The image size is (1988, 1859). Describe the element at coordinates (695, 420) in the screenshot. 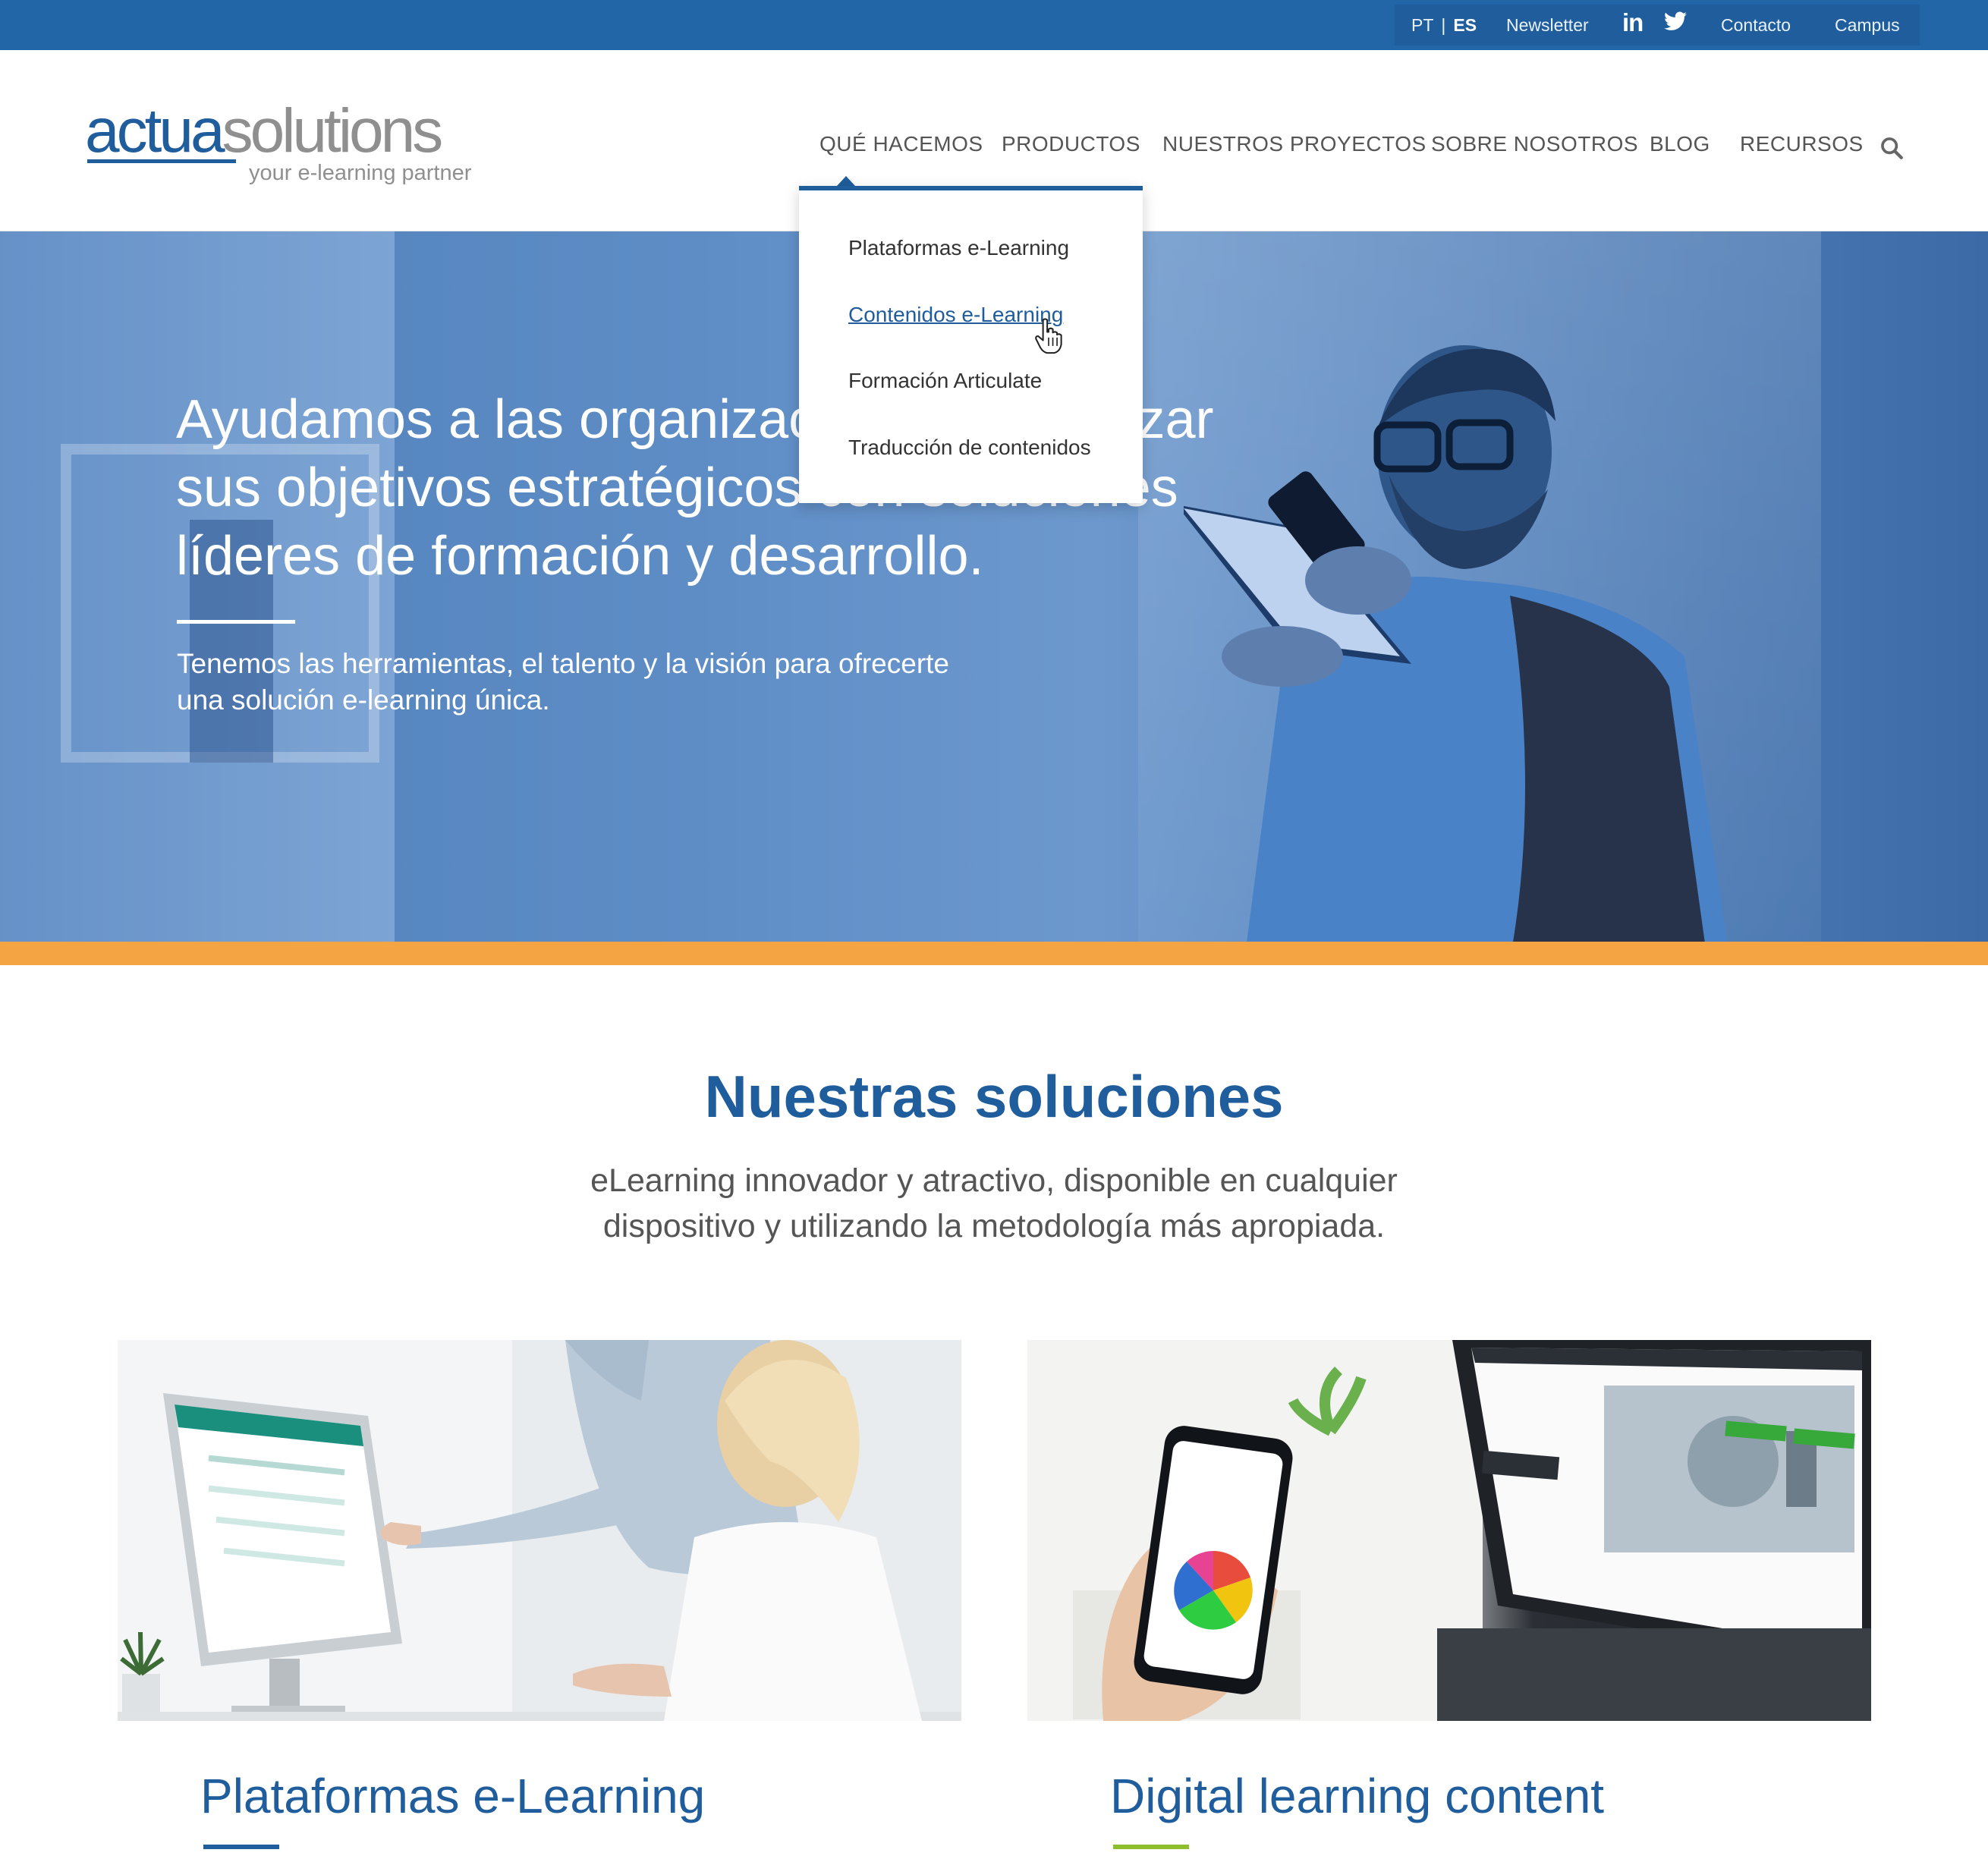

I see `hero-title-line: Ayudamos a las organizaciones a alcanzar` at that location.